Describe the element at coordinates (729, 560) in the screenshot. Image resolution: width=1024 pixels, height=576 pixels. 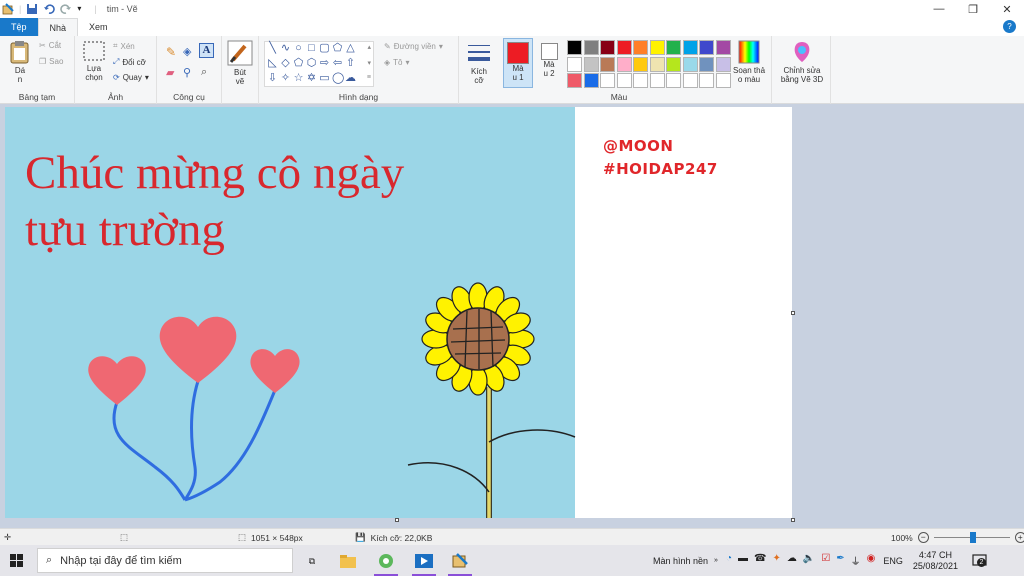
I see `tray-app-icon: ◔` at that location.